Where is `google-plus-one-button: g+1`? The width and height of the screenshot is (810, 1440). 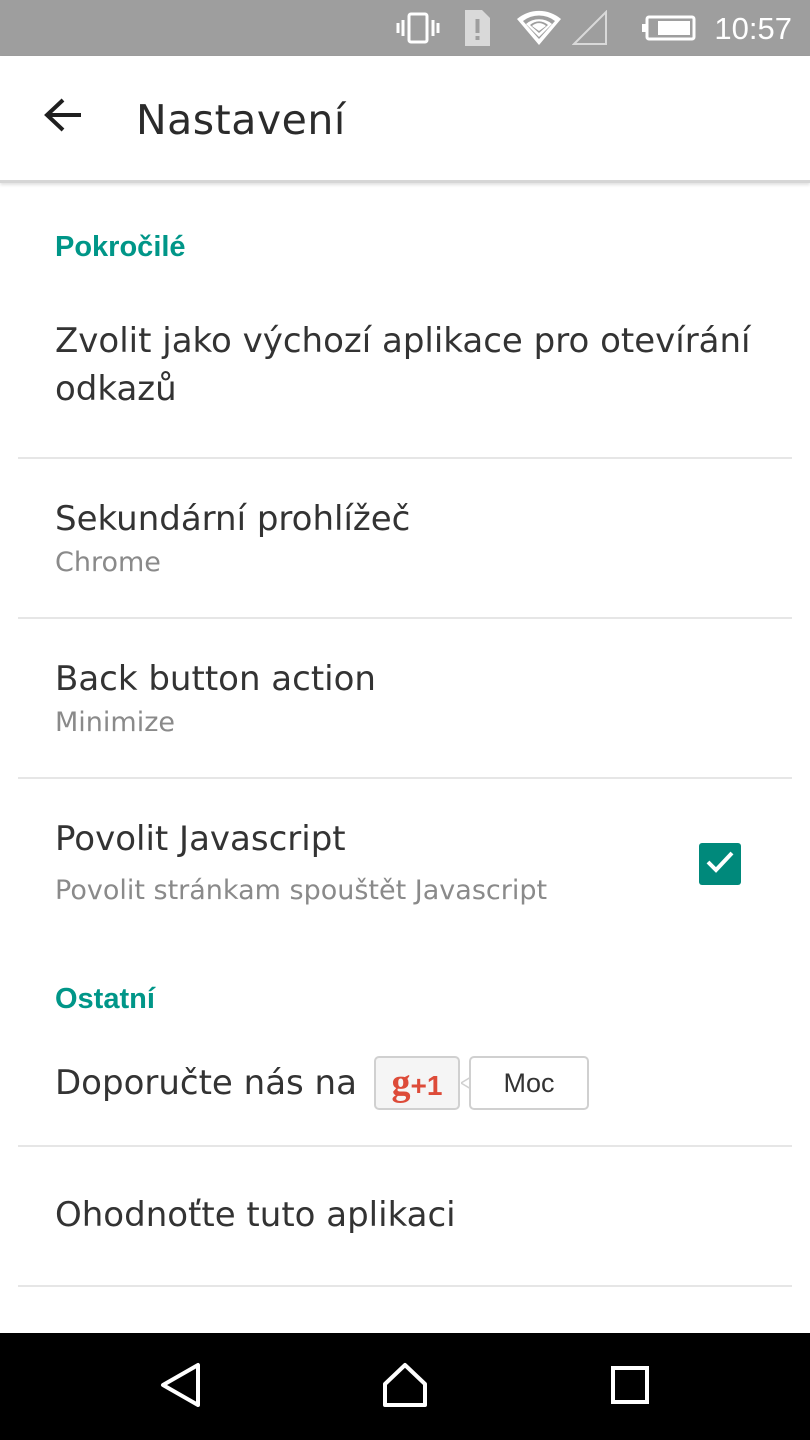 google-plus-one-button: g+1 is located at coordinates (417, 1083).